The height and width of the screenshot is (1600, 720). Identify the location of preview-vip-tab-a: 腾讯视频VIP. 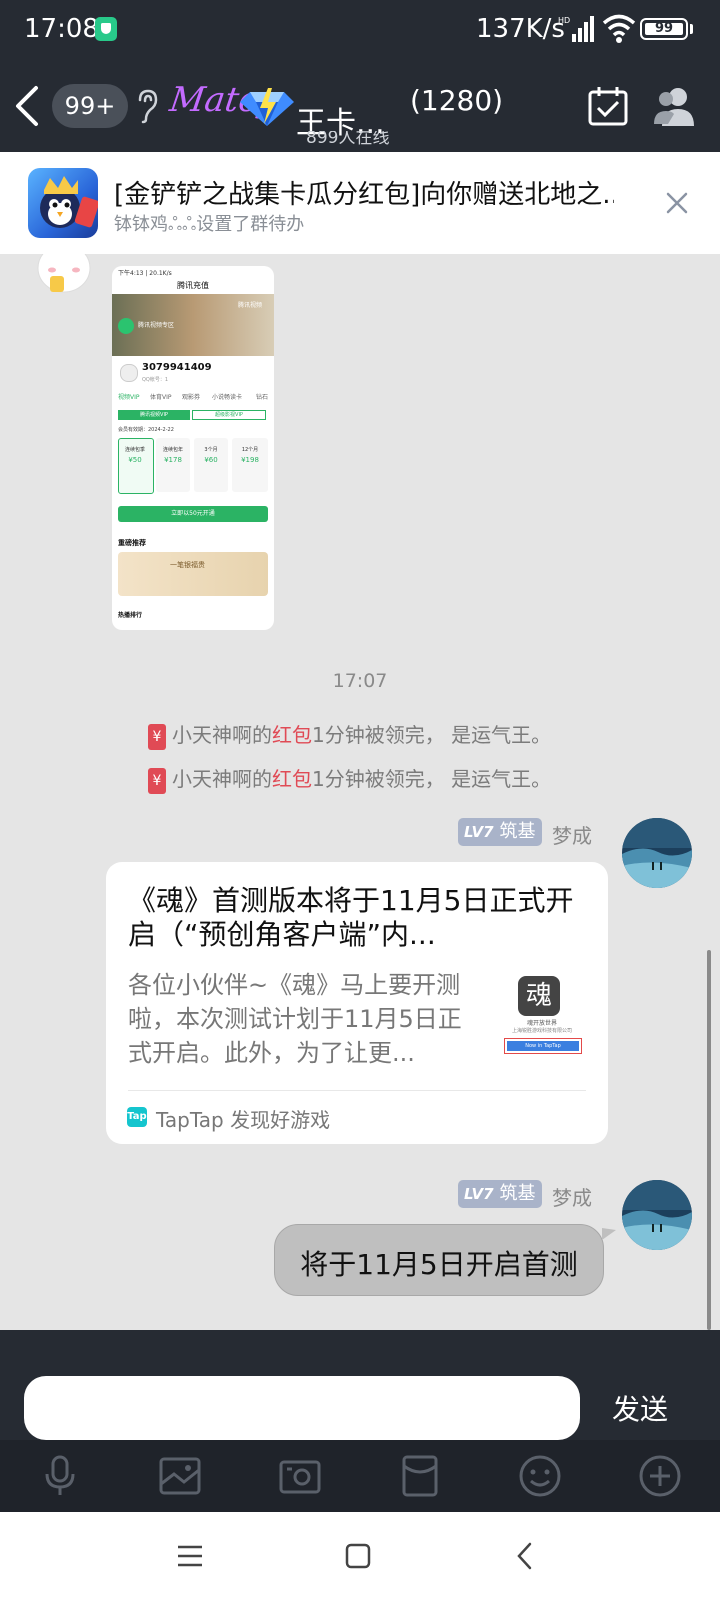
(154, 415).